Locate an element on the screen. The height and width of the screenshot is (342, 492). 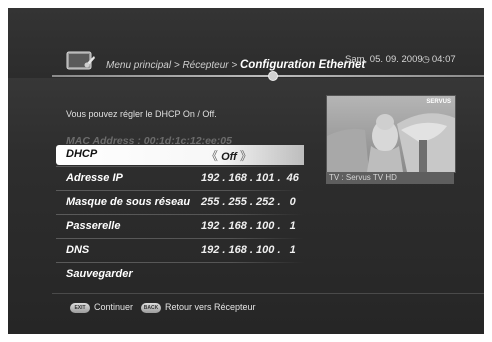
breadcrumb-parent: Récepteur is located at coordinates (205, 65).